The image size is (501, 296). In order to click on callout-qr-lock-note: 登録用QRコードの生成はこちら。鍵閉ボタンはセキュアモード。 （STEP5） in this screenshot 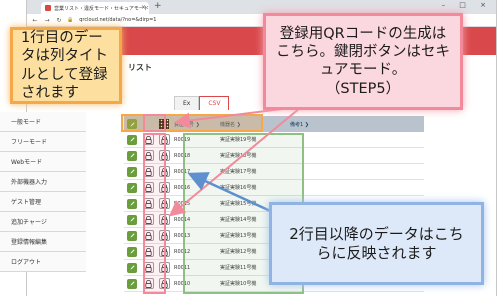, I will do `click(363, 61)`.